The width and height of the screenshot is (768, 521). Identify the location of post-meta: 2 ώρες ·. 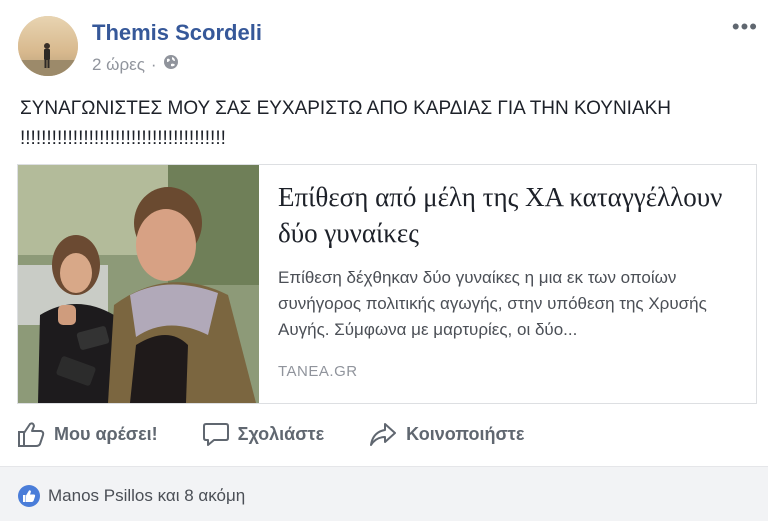
(135, 64).